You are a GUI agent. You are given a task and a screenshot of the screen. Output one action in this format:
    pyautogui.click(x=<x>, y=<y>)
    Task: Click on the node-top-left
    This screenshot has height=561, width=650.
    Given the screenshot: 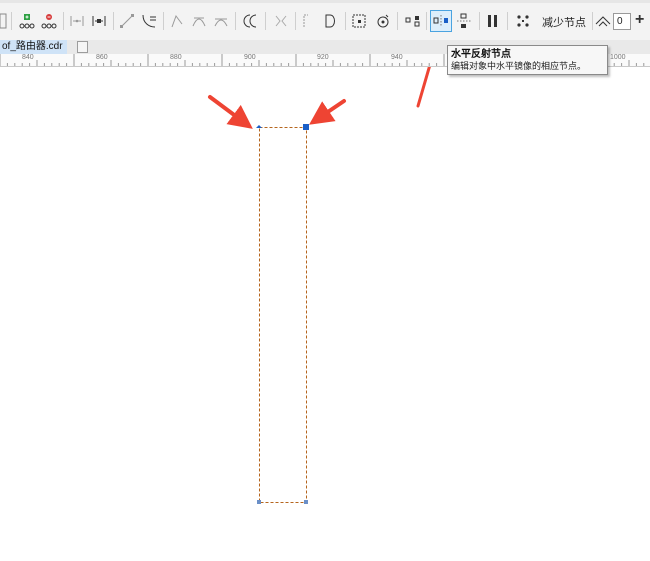 What is the action you would take?
    pyautogui.click(x=259, y=126)
    